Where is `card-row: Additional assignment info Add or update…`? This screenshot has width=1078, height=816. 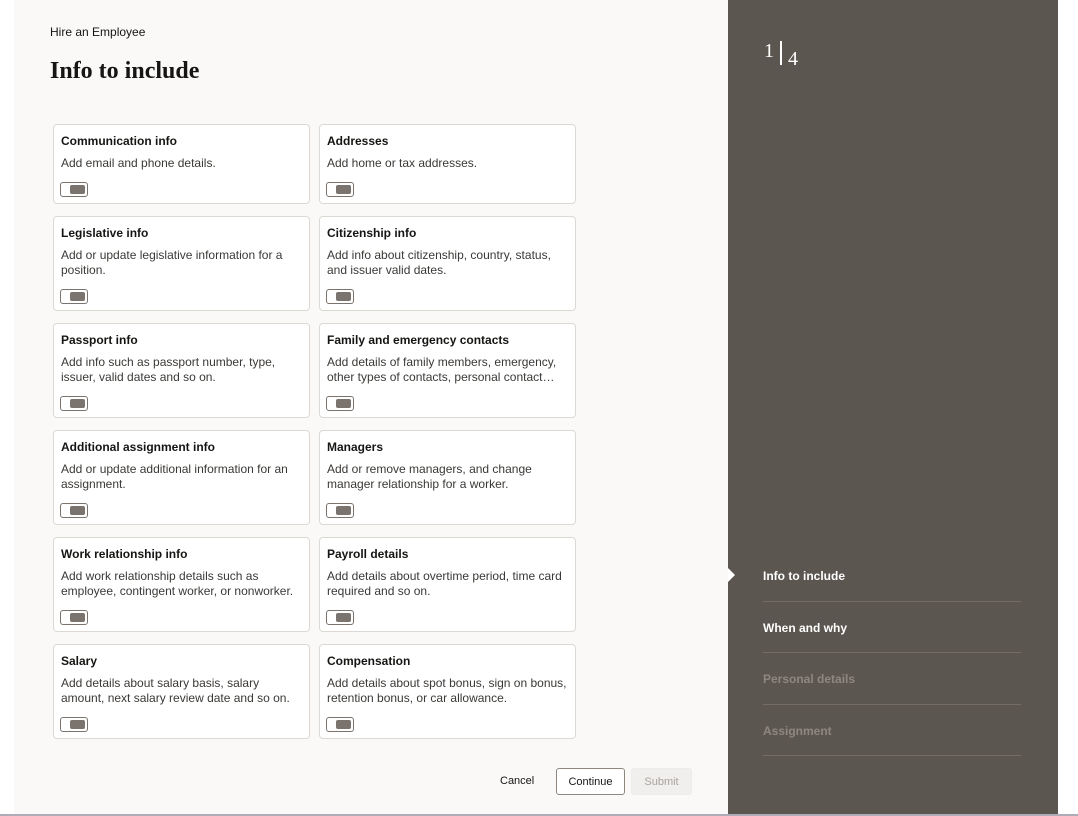
card-row: Additional assignment info Add or update… is located at coordinates (315, 477).